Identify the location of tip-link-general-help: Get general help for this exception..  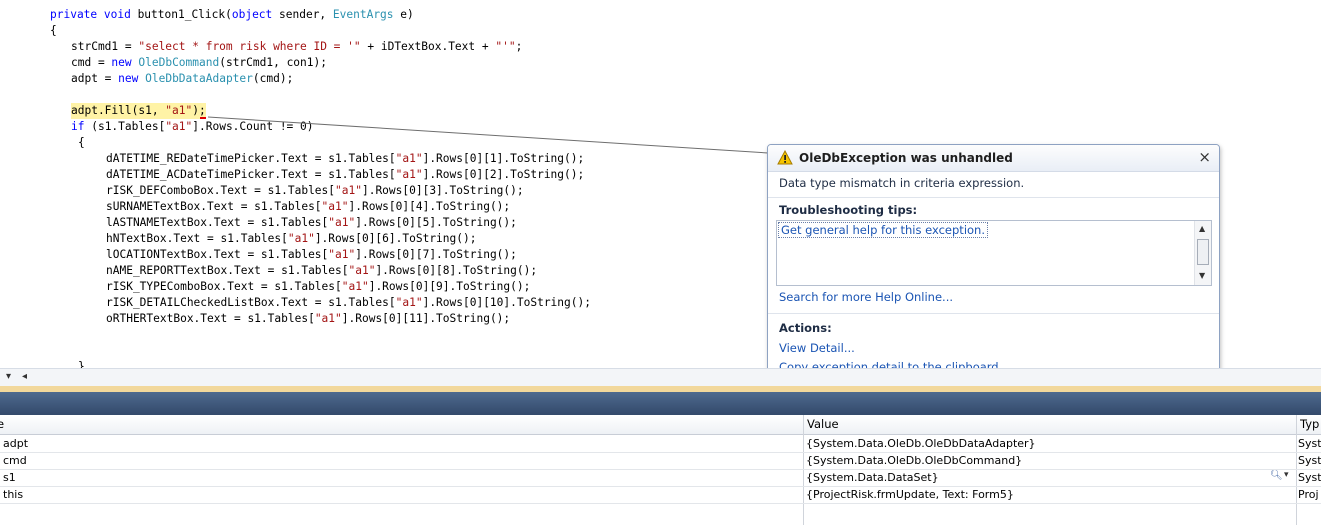
(883, 230).